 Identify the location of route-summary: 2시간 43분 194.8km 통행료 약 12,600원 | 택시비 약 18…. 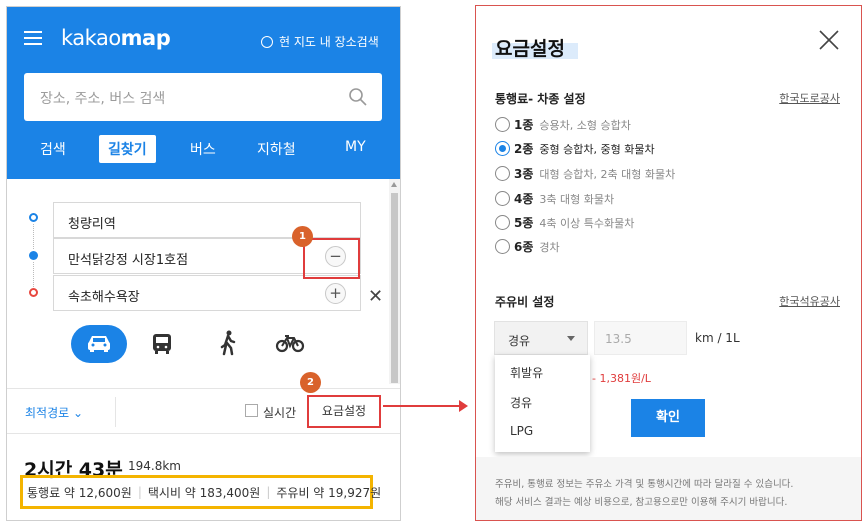
(203, 477).